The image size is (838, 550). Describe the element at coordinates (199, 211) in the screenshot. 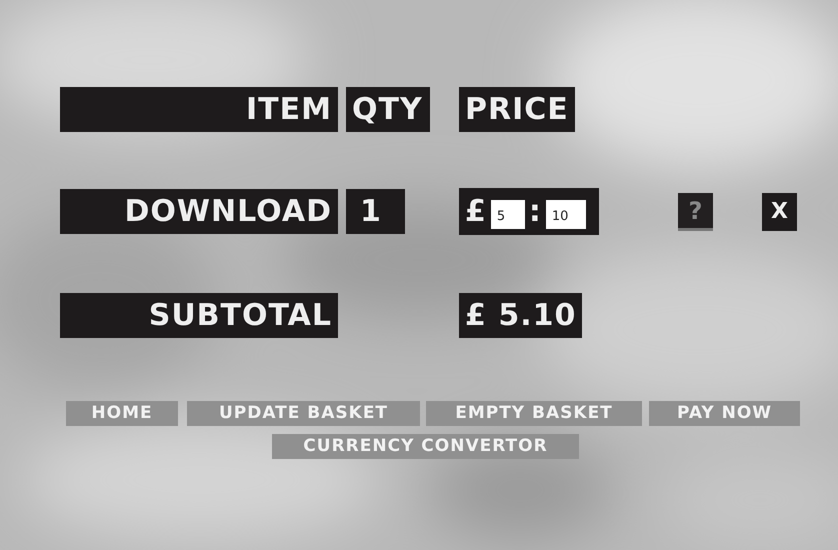

I see `item-name: DOWNLOAD` at that location.